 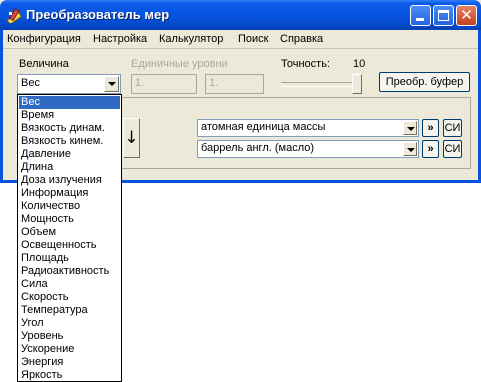 I want to click on quantity-label: Величина, so click(x=44, y=64).